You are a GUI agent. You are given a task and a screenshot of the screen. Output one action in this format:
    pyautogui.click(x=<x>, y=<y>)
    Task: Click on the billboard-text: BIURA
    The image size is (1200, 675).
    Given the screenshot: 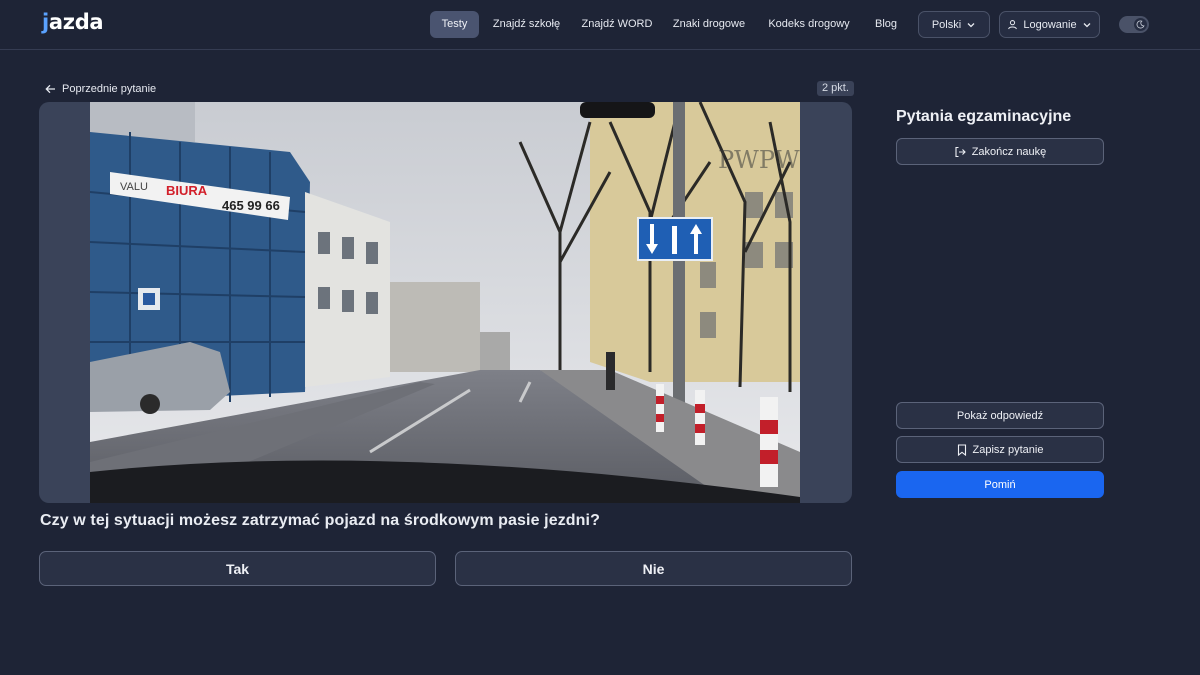 What is the action you would take?
    pyautogui.click(x=187, y=190)
    